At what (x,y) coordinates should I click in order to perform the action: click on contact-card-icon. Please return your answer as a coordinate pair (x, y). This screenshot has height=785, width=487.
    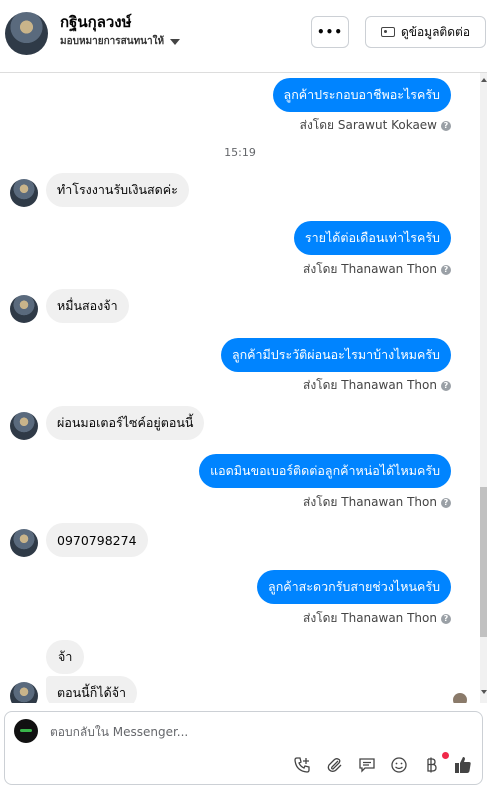
    Looking at the image, I should click on (387, 32).